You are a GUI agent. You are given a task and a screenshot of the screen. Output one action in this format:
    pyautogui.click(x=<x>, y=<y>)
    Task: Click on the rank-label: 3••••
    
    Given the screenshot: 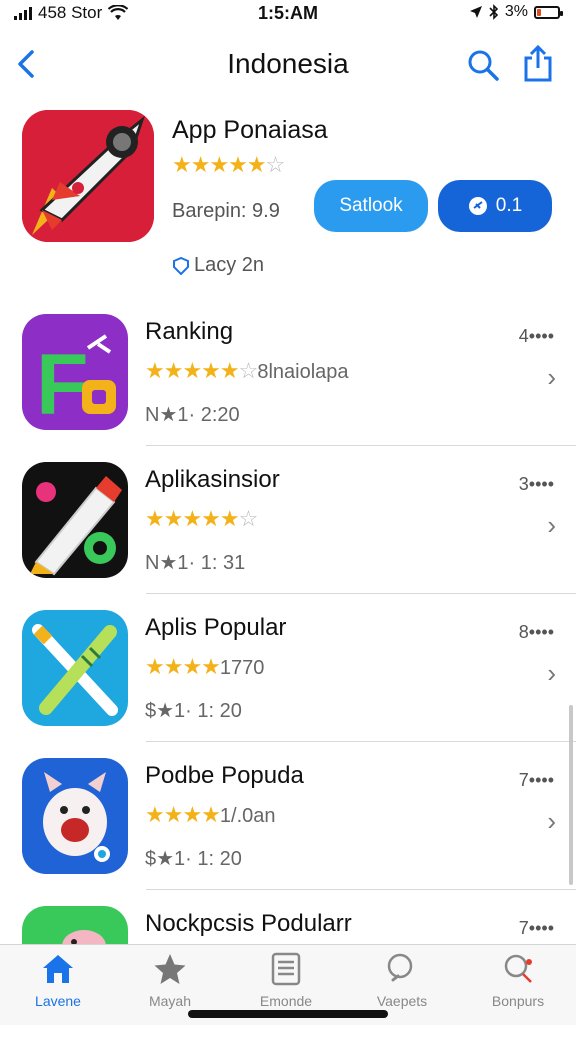 What is the action you would take?
    pyautogui.click(x=536, y=484)
    